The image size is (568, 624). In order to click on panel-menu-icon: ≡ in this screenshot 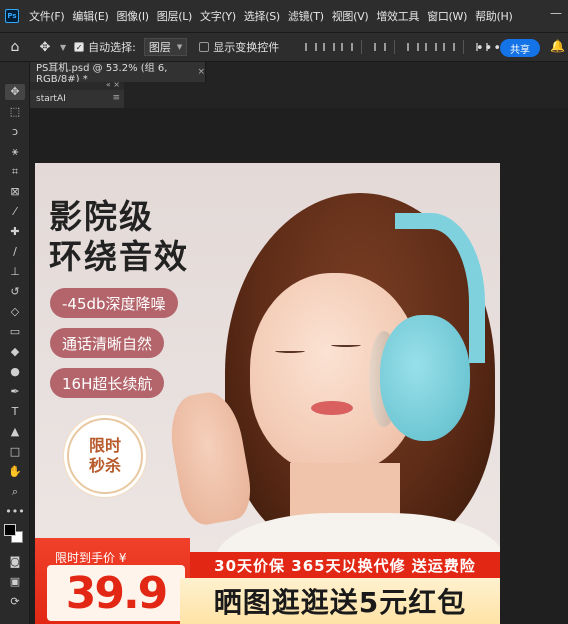, I will do `click(116, 98)`.